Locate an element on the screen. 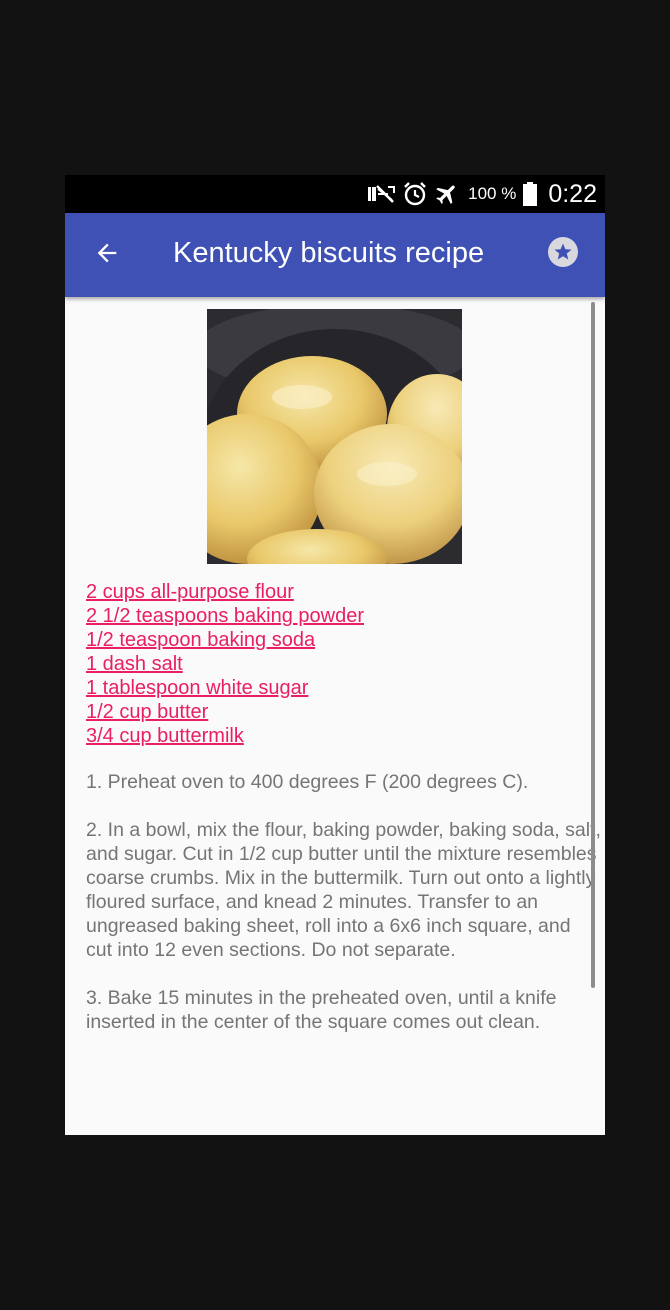 The width and height of the screenshot is (670, 1310). ingredient-link: 1/2 teaspoon baking soda is located at coordinates (336, 640).